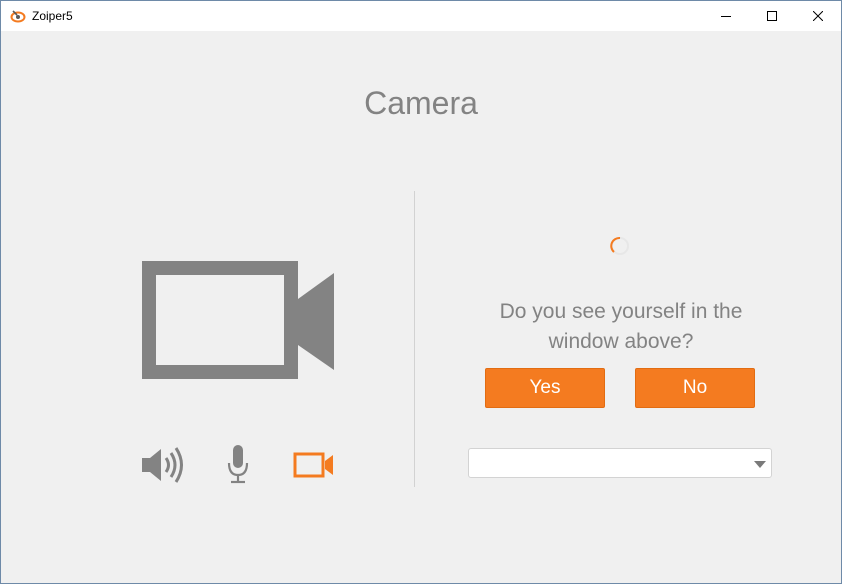 This screenshot has height=584, width=842. I want to click on maximize-button, so click(772, 16).